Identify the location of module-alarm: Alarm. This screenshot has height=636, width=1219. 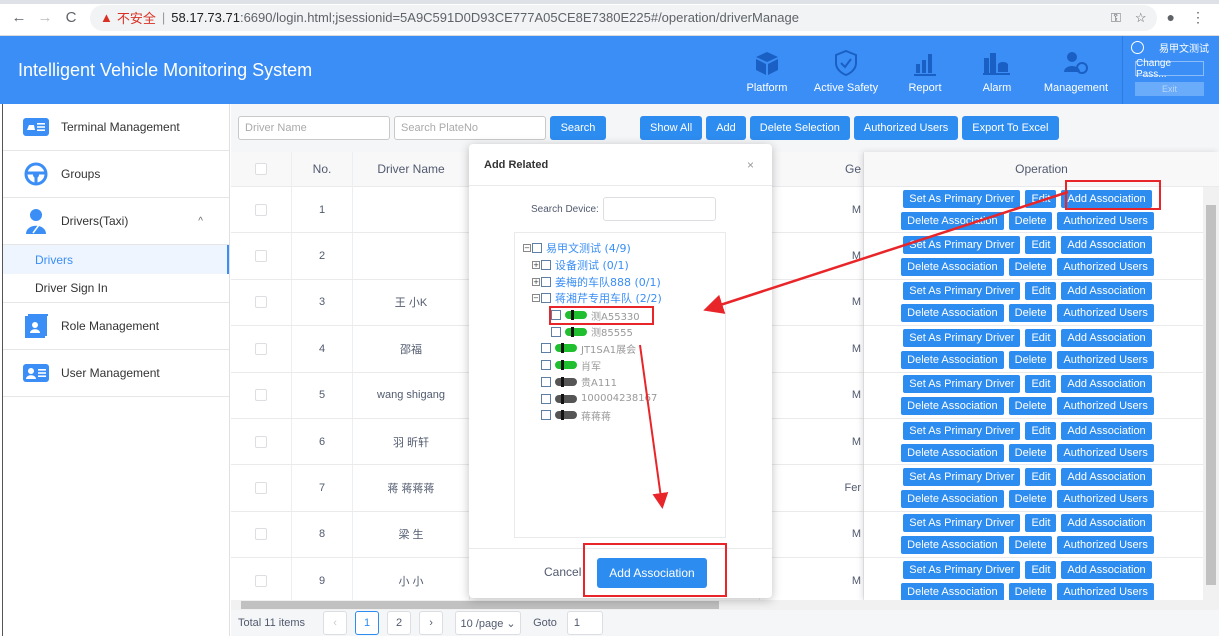
(997, 70).